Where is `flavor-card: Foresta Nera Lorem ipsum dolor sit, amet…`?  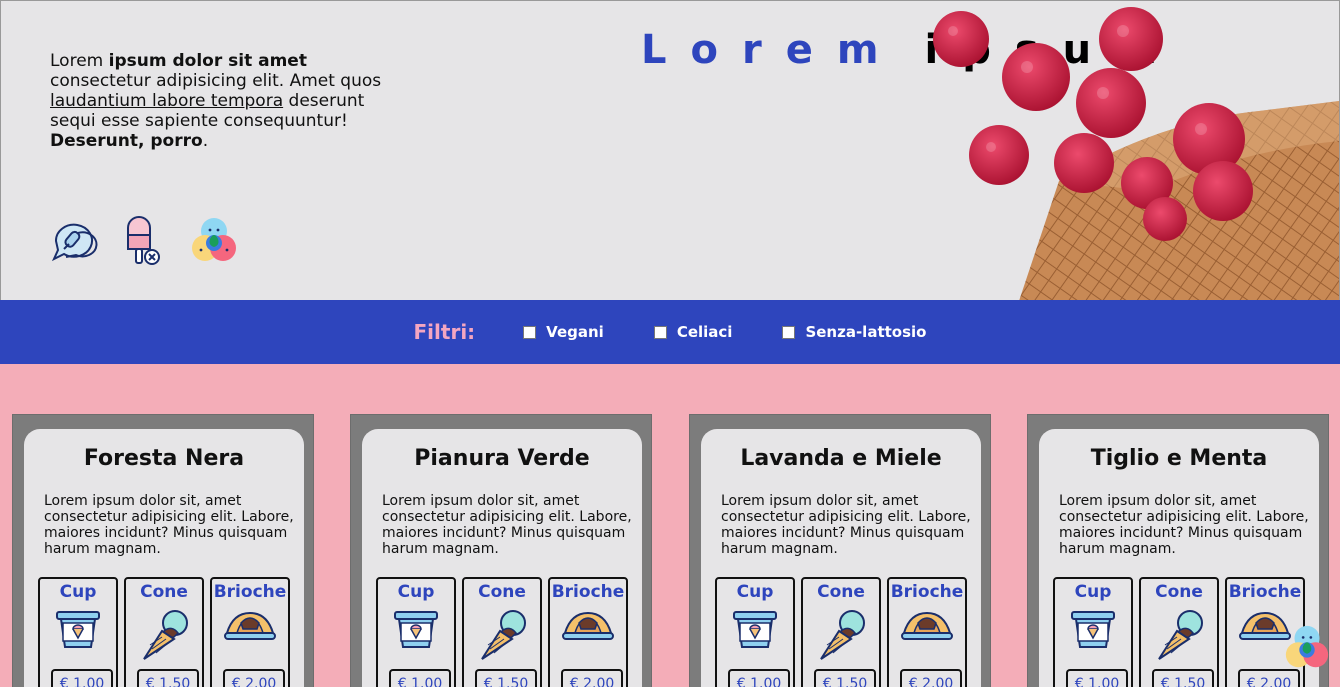
flavor-card: Foresta Nera Lorem ipsum dolor sit, amet… is located at coordinates (163, 550).